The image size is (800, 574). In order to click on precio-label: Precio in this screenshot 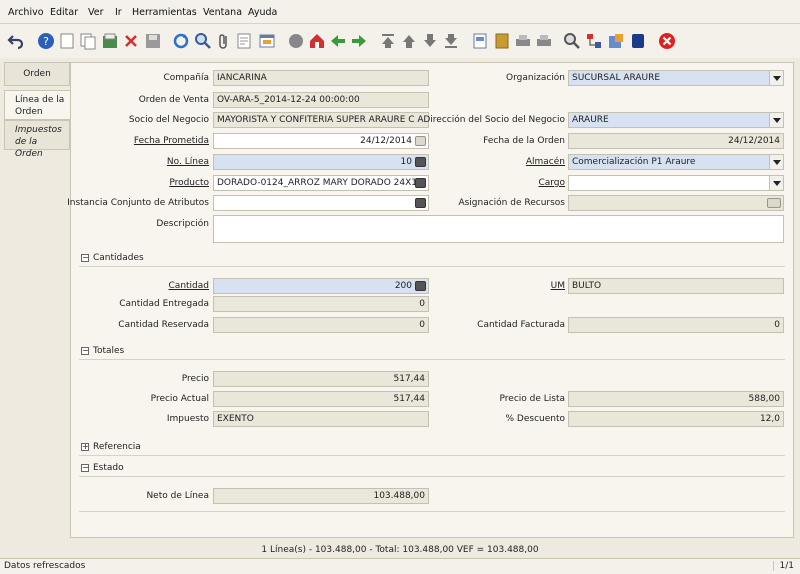, I will do `click(195, 379)`.